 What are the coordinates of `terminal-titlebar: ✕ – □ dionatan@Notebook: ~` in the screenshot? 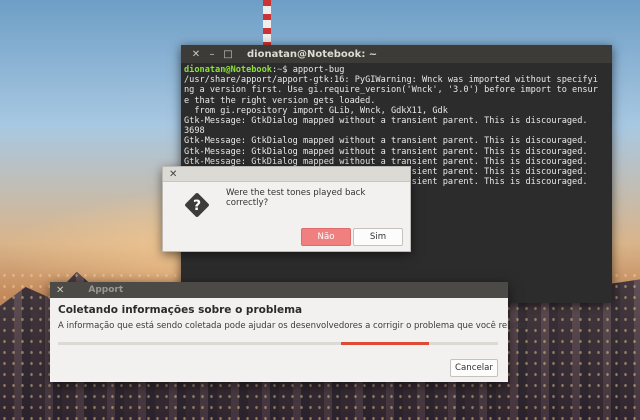 It's located at (396, 54).